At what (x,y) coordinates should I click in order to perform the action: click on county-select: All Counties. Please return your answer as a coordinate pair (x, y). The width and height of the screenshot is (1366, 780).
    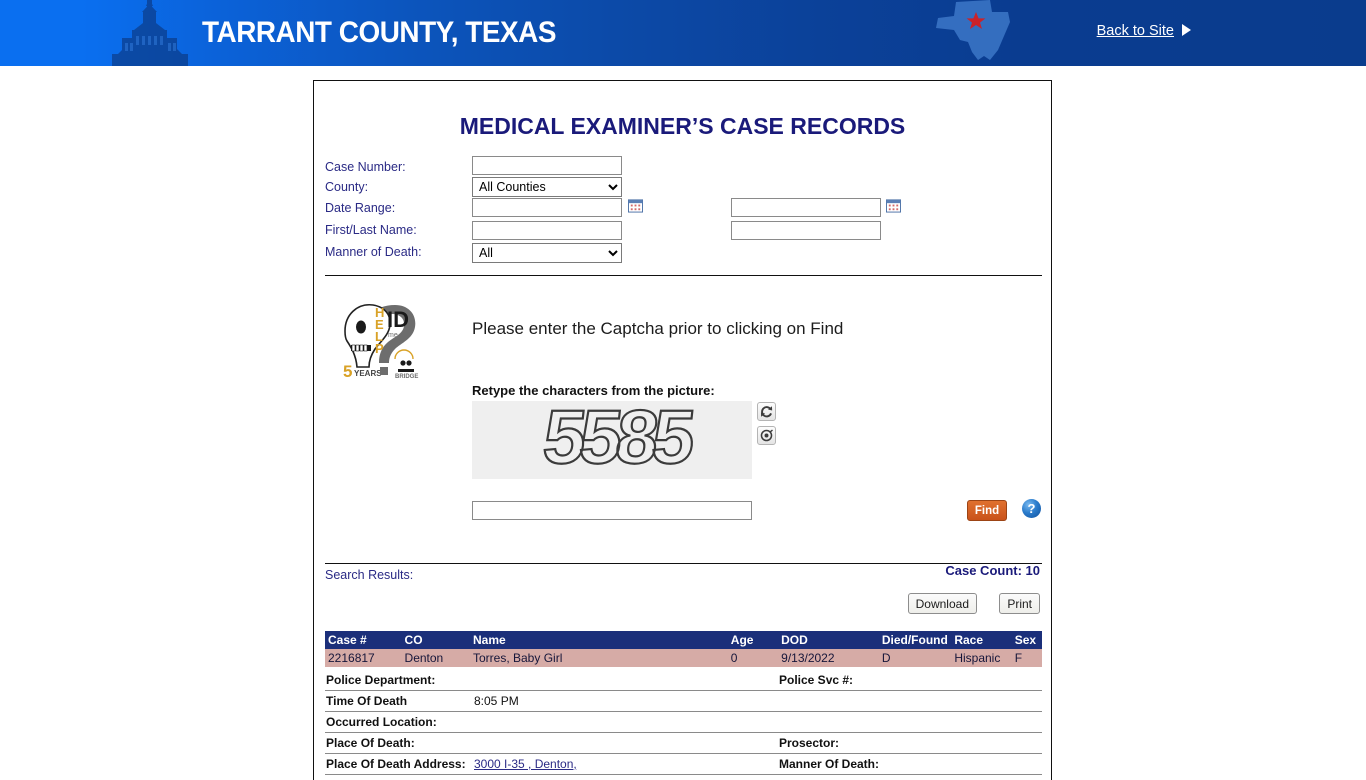
    Looking at the image, I should click on (547, 187).